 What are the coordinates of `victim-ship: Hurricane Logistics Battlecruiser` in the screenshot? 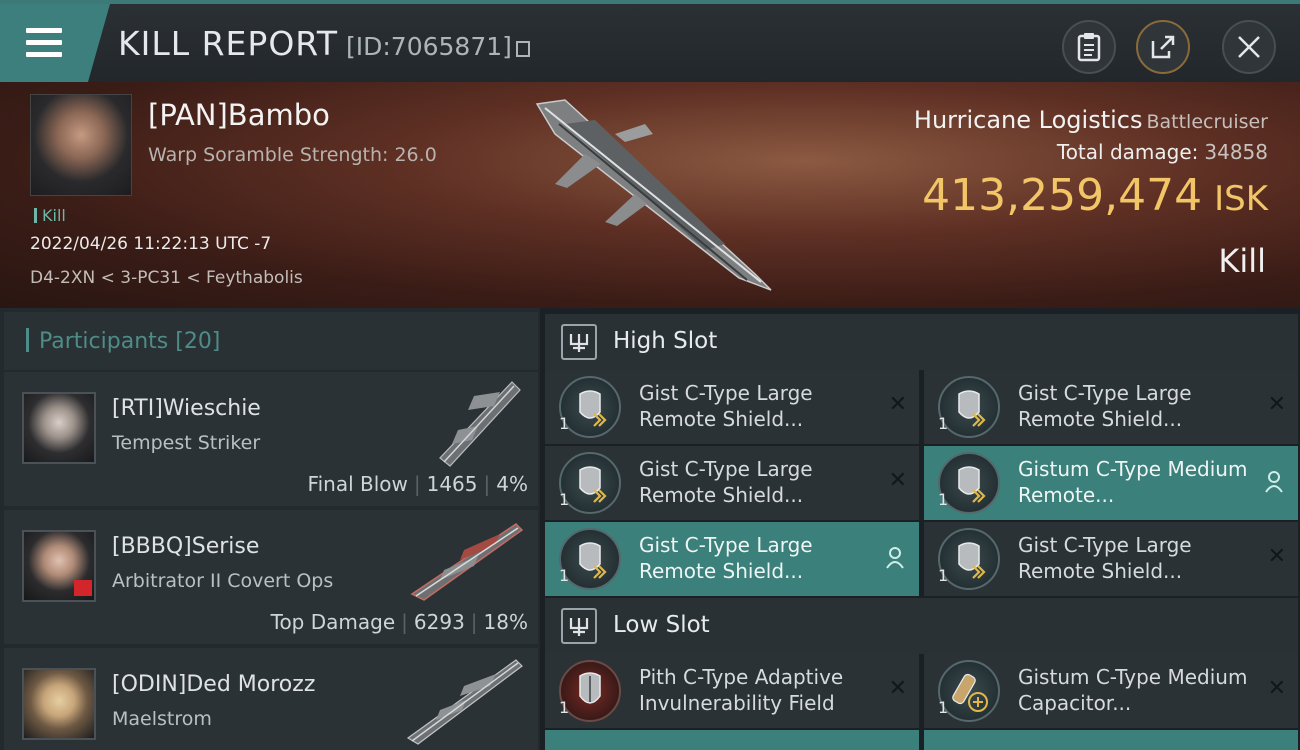 It's located at (1091, 120).